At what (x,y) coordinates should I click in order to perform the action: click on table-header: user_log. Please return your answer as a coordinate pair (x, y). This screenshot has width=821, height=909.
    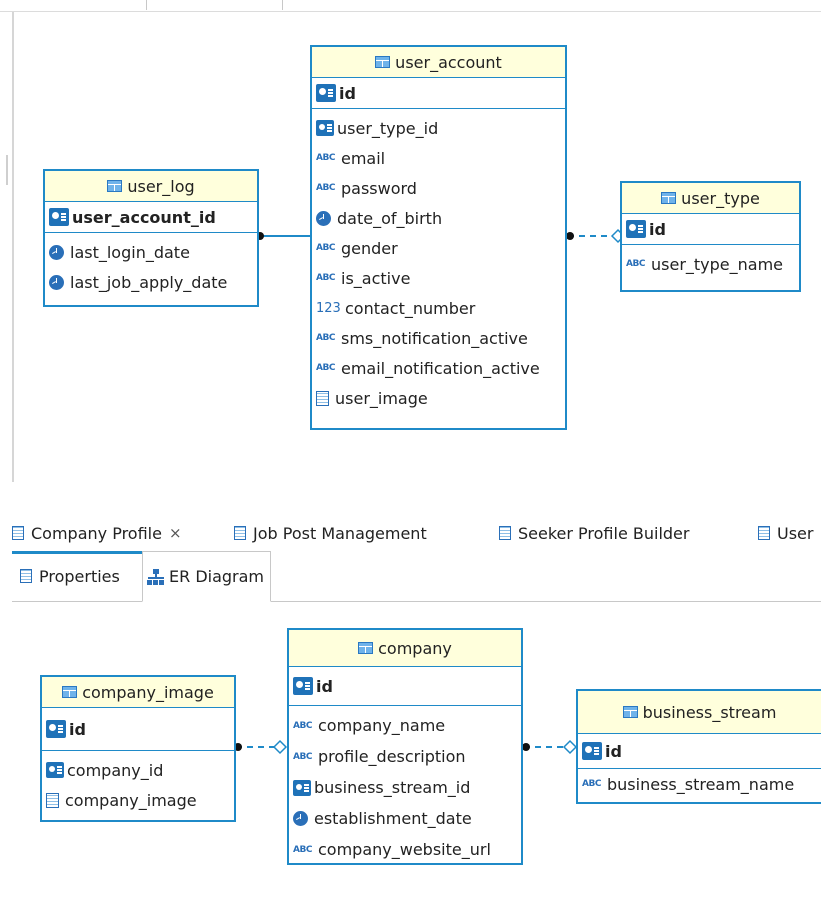
    Looking at the image, I should click on (151, 186).